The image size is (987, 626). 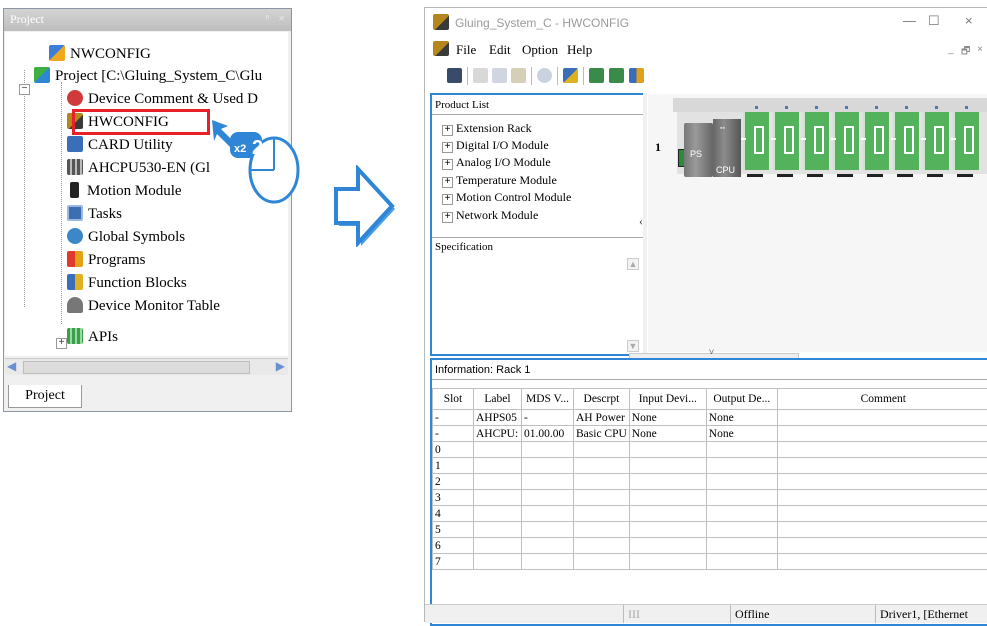 I want to click on column-header: Label, so click(x=498, y=399).